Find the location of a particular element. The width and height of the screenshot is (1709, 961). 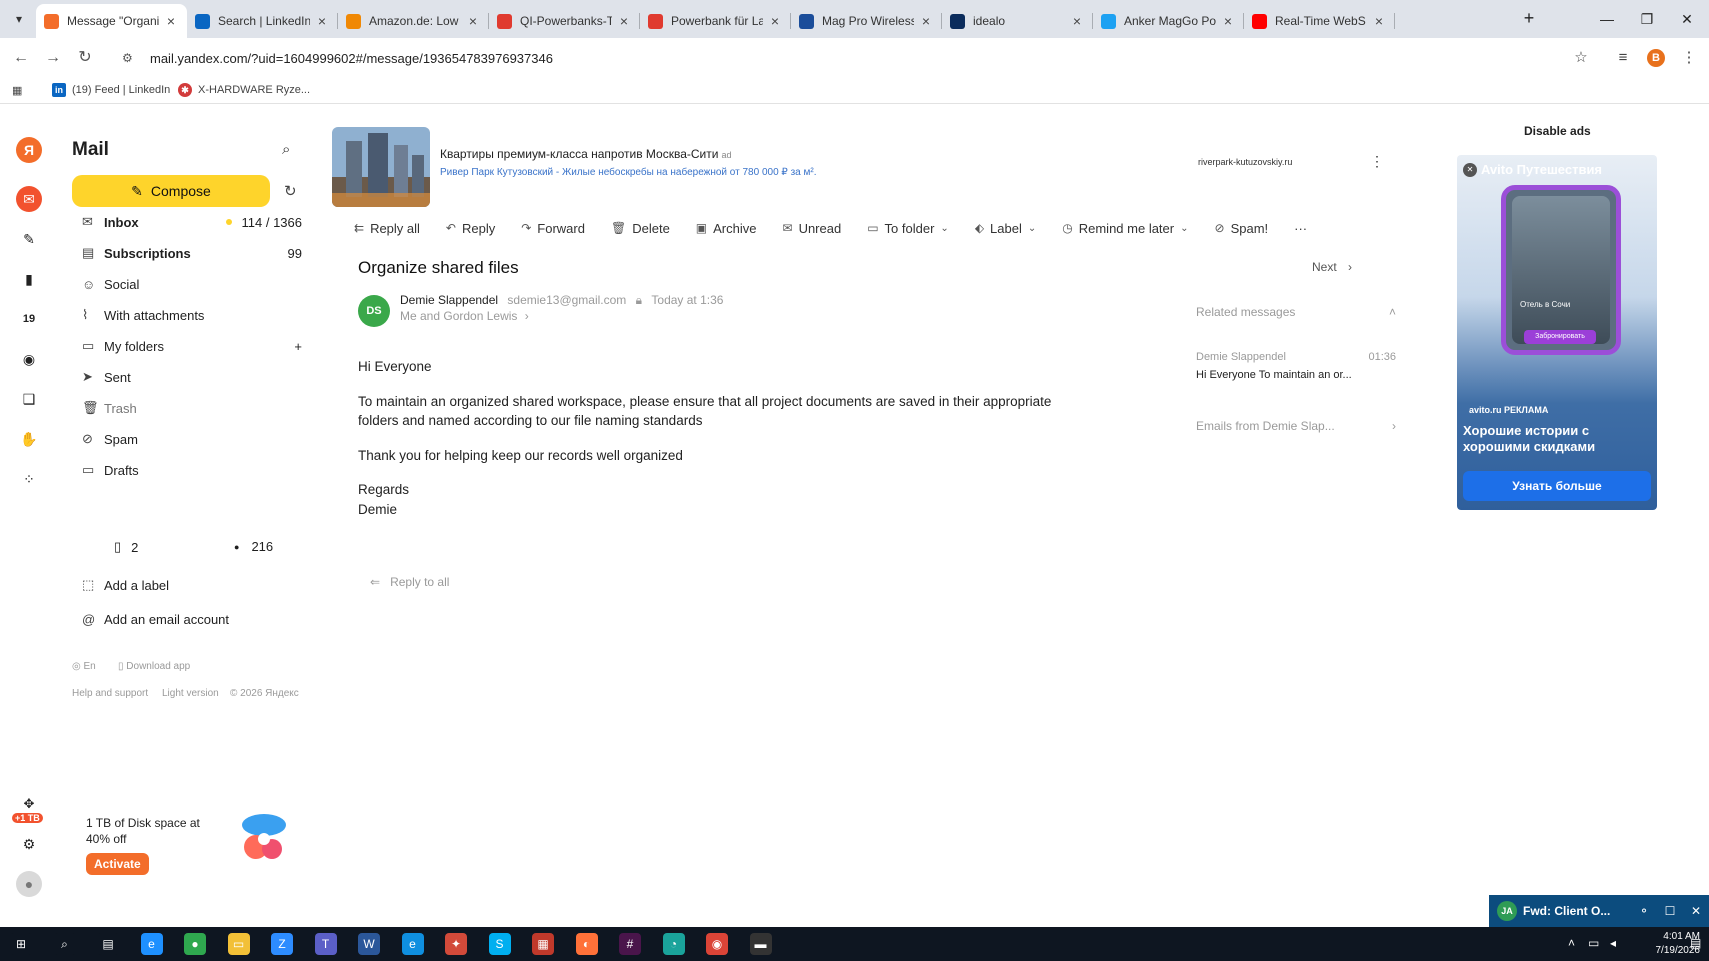

bookmark-linkedin-feed: in (19) Feed | LinkedIn is located at coordinates (111, 90).